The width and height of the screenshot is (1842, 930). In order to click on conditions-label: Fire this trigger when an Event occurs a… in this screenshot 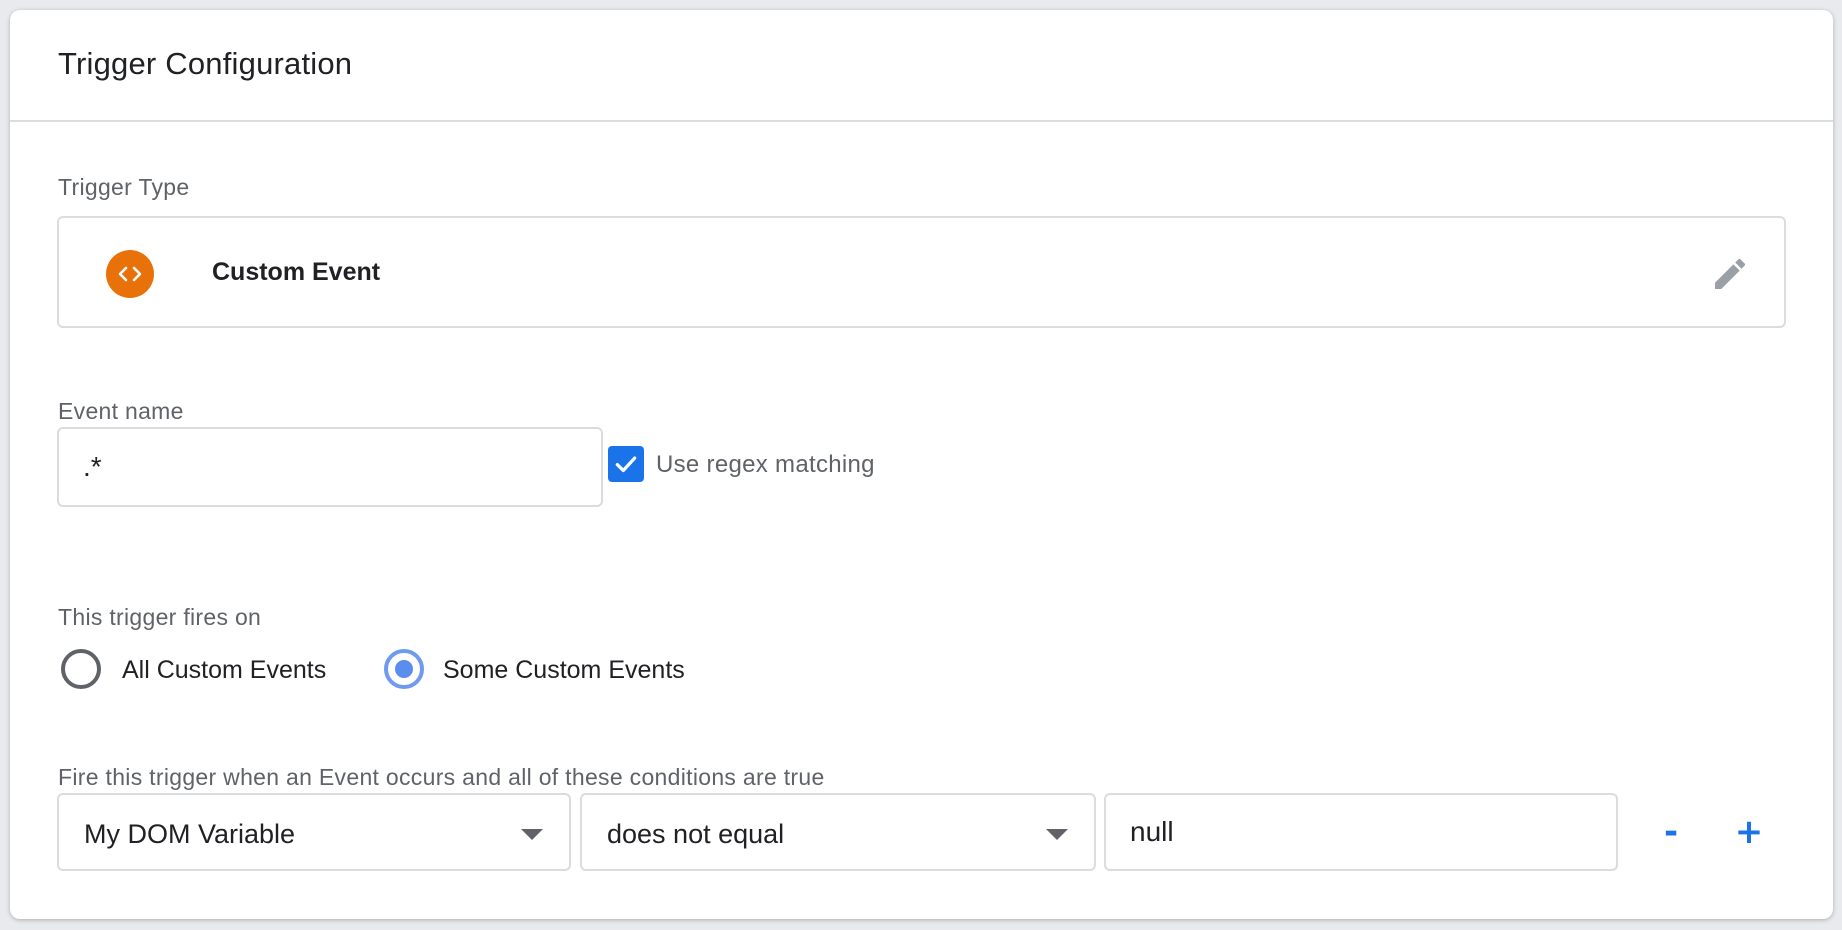, I will do `click(441, 777)`.